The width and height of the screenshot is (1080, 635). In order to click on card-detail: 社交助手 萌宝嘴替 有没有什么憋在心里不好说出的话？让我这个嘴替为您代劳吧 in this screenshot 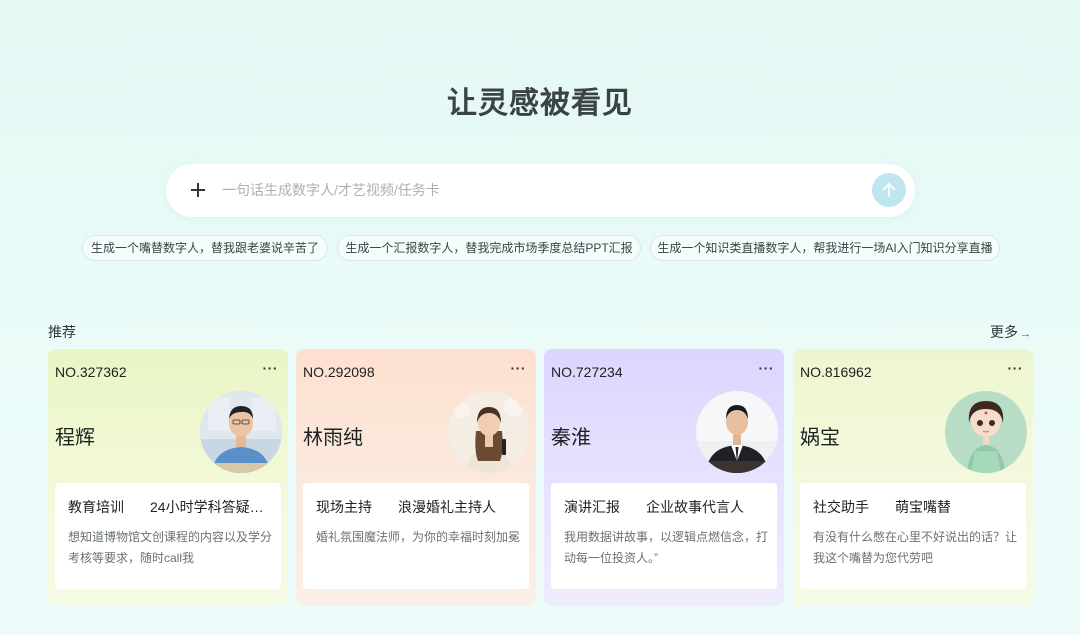, I will do `click(913, 536)`.